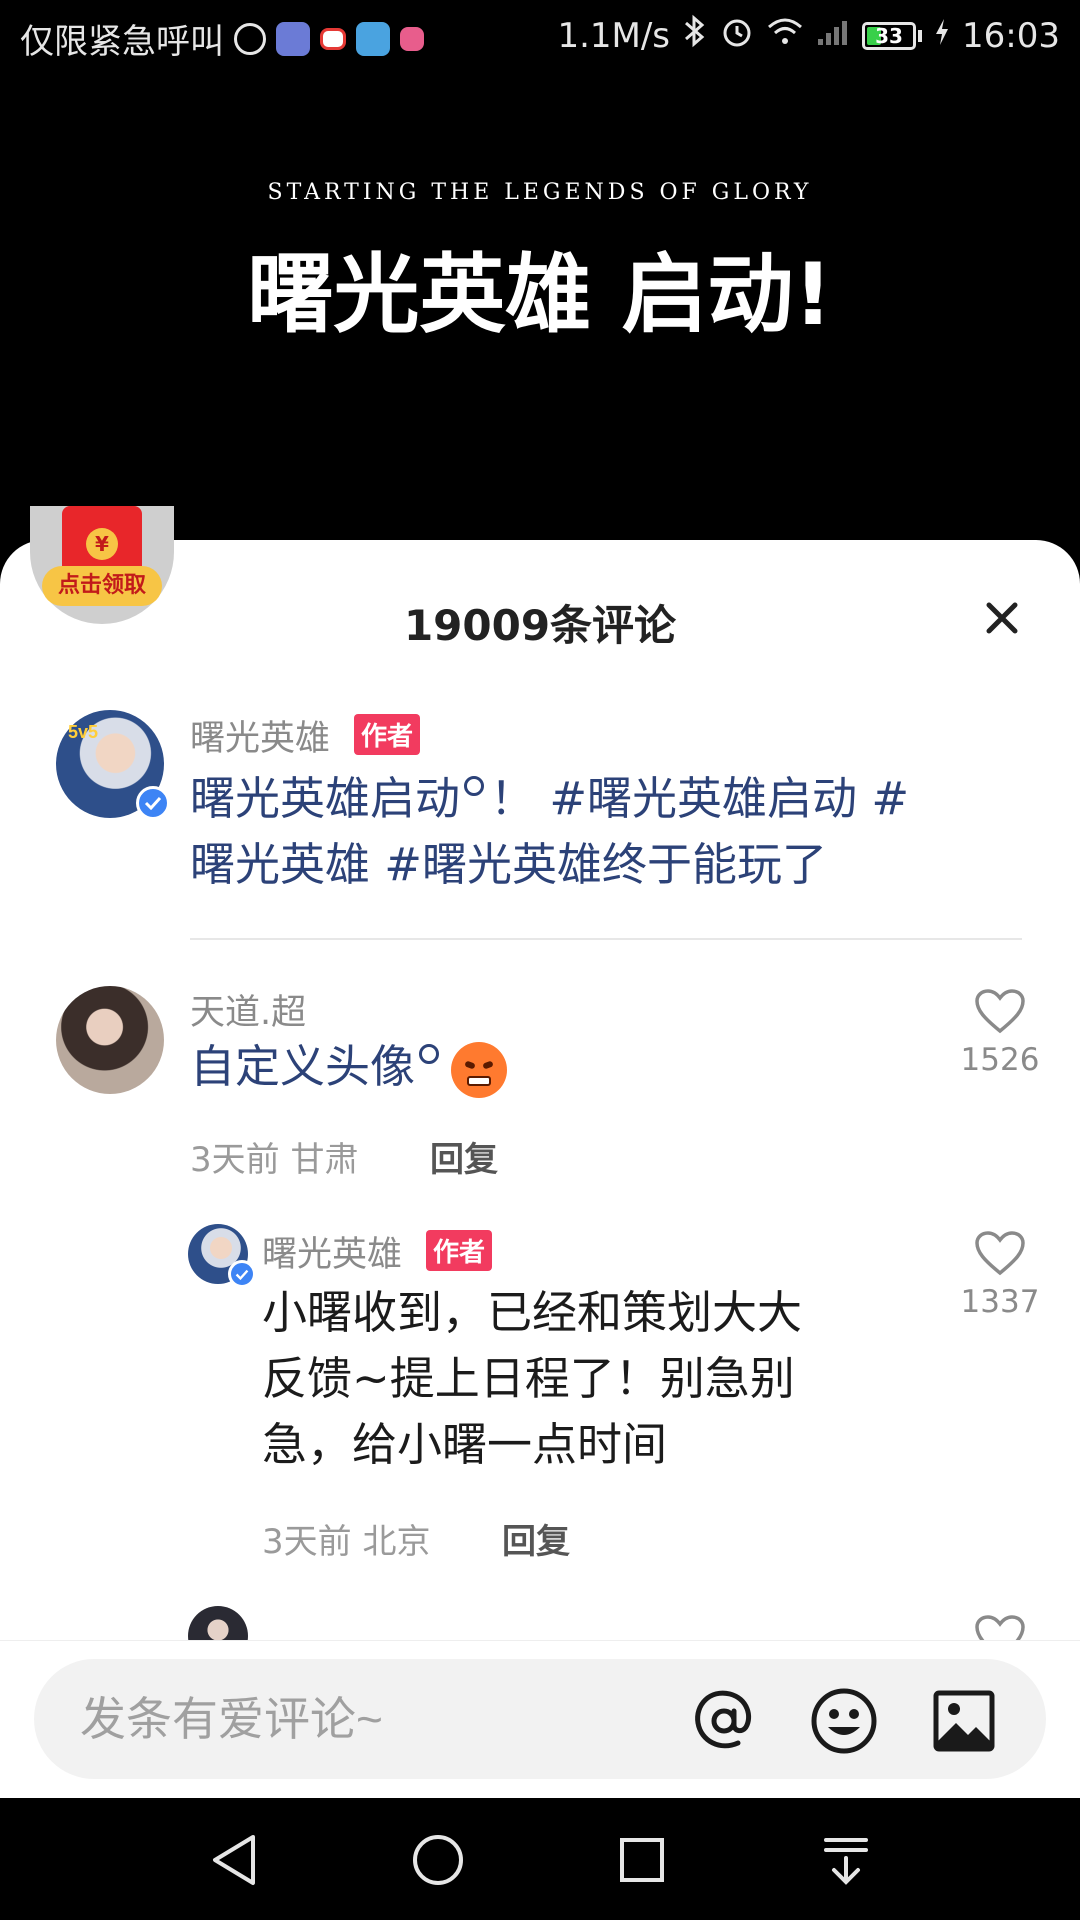 The image size is (1080, 1920). Describe the element at coordinates (808, 35) in the screenshot. I see `status-right: 1.1M/s 33 16:03` at that location.